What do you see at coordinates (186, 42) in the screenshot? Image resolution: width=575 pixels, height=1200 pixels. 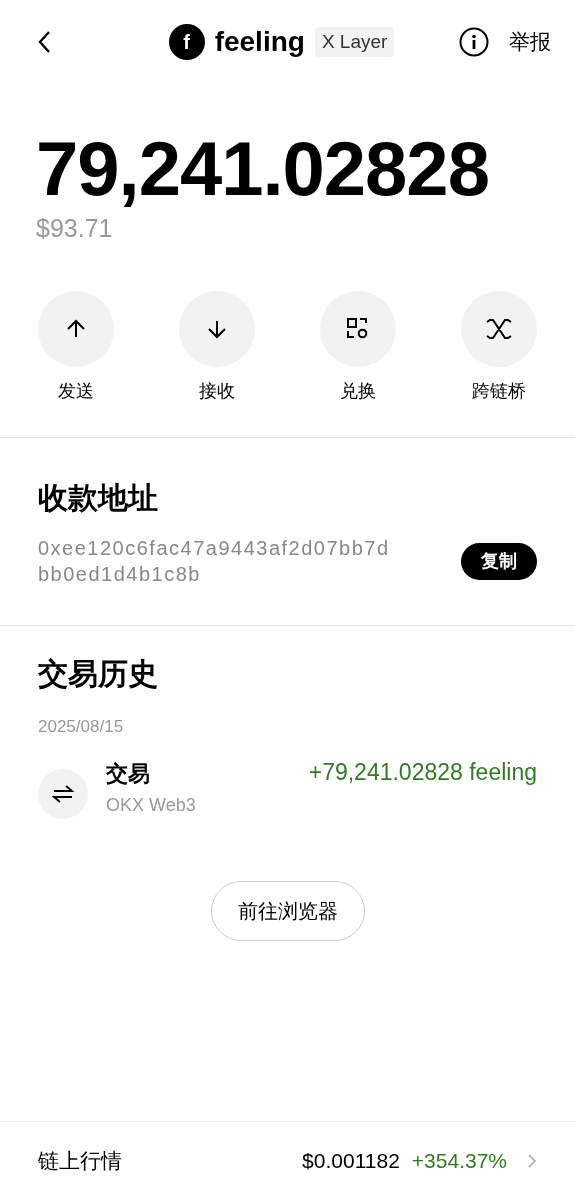 I see `token-logo: f` at bounding box center [186, 42].